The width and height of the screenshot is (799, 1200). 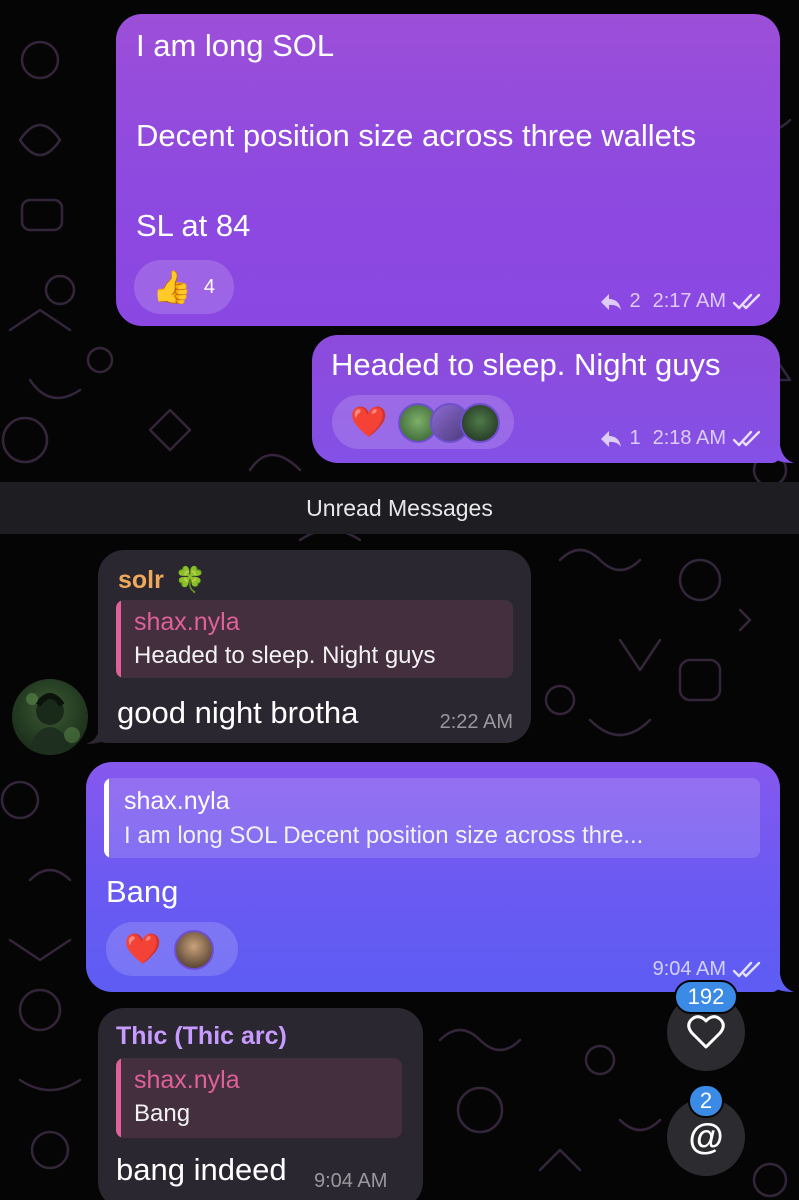 I want to click on reply-text: Headed to sleep. Night guys, so click(x=285, y=655).